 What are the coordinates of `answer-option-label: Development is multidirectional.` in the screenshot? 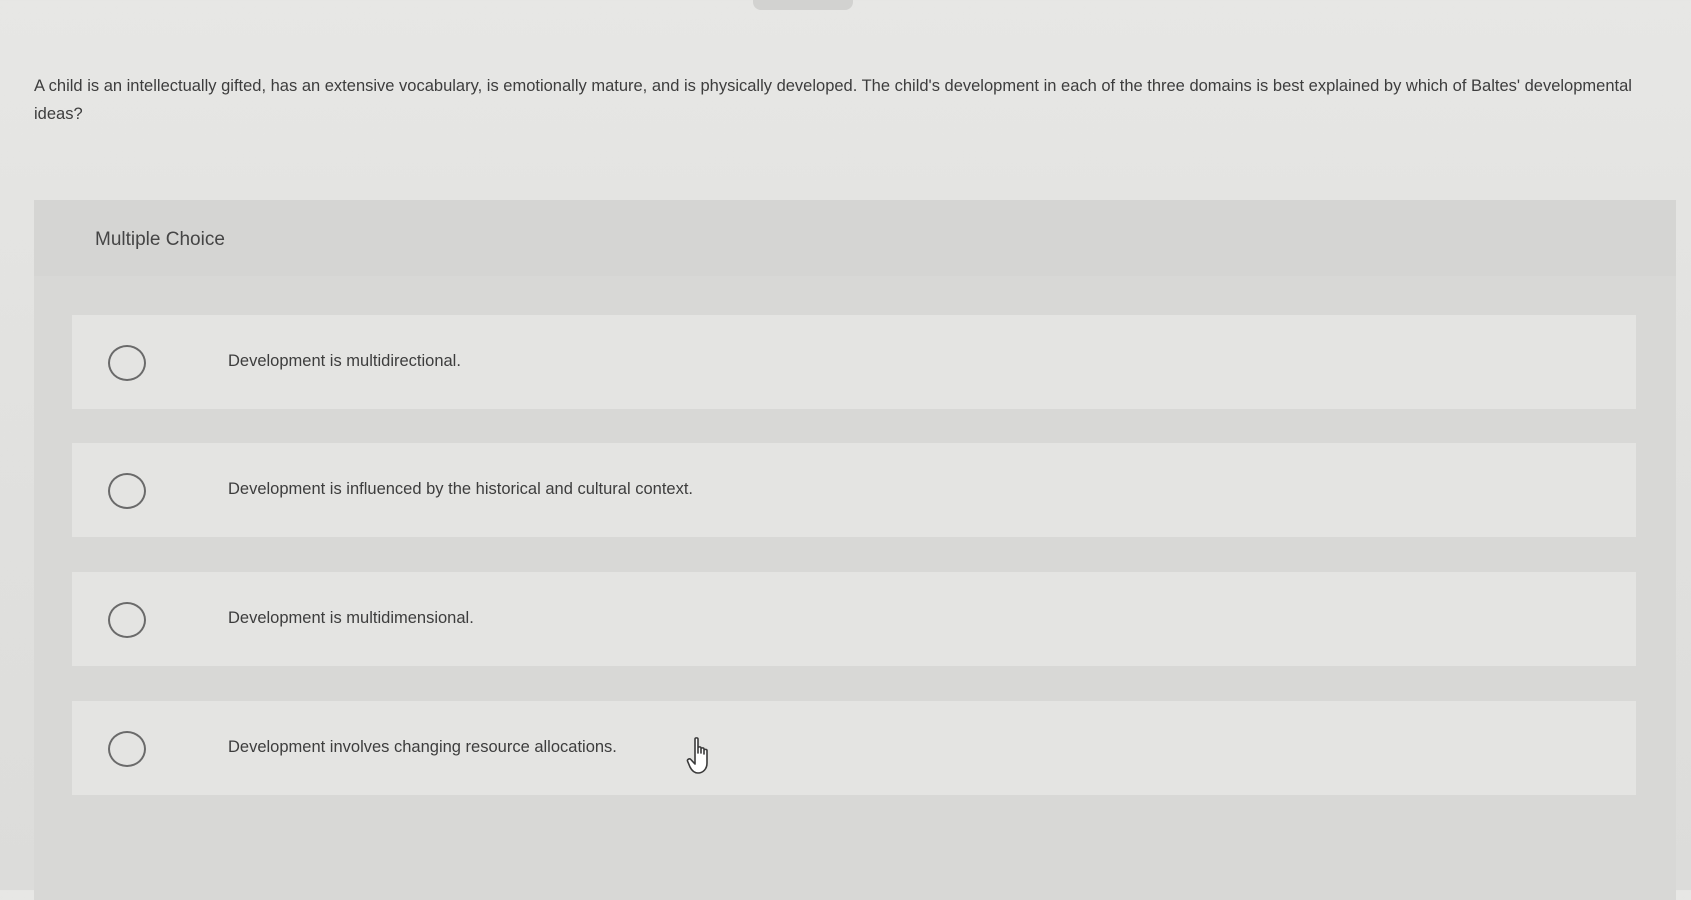 It's located at (344, 361).